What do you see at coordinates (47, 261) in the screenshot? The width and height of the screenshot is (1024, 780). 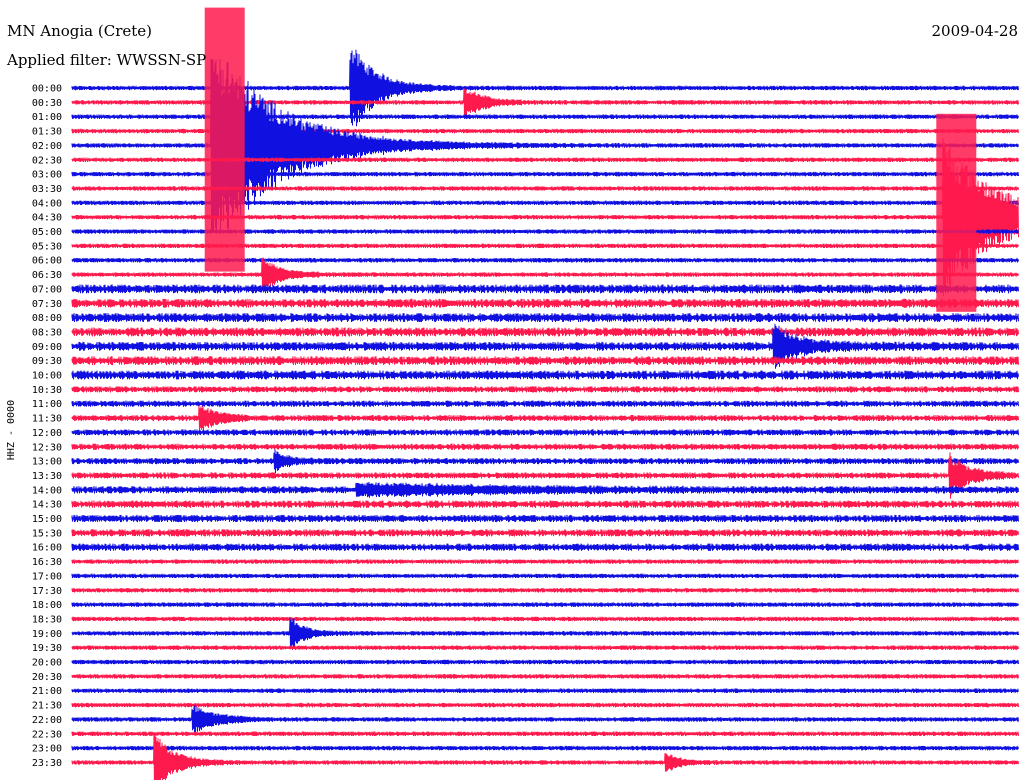 I see `time-tick-label: 06:00` at bounding box center [47, 261].